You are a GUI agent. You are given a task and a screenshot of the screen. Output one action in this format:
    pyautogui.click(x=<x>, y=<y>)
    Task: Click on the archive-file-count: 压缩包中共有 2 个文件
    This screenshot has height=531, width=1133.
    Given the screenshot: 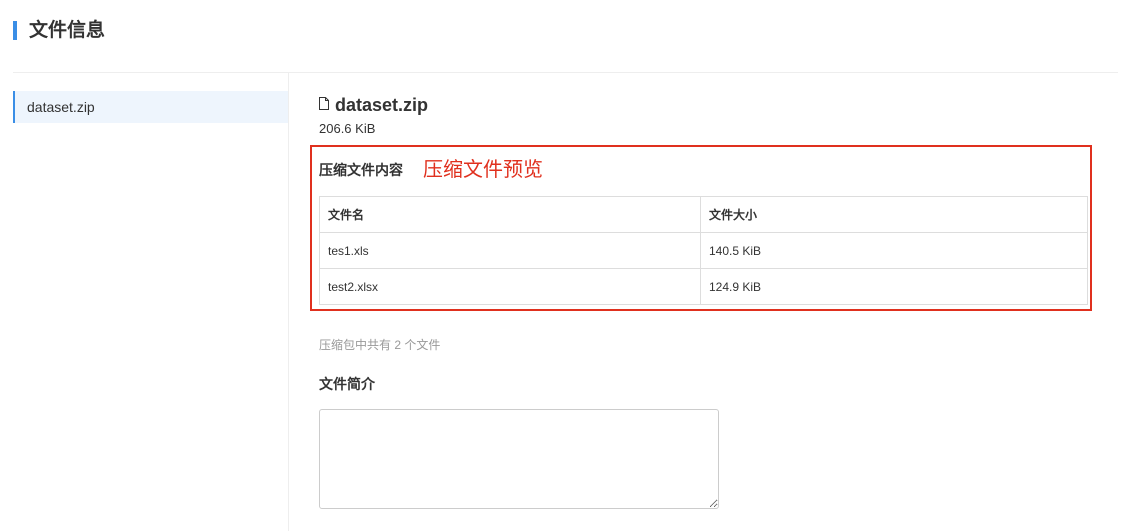 What is the action you would take?
    pyautogui.click(x=380, y=345)
    